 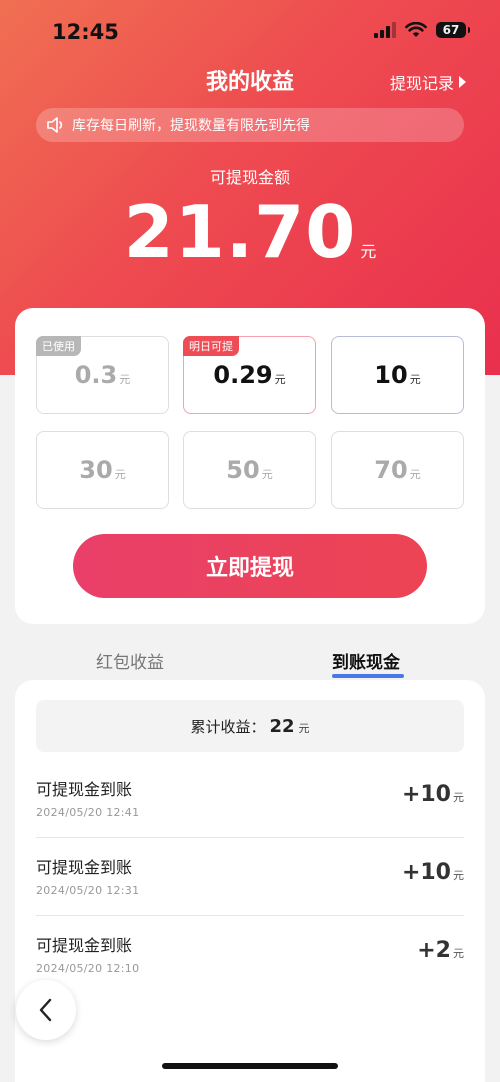 What do you see at coordinates (368, 676) in the screenshot?
I see `active-tab-indicator` at bounding box center [368, 676].